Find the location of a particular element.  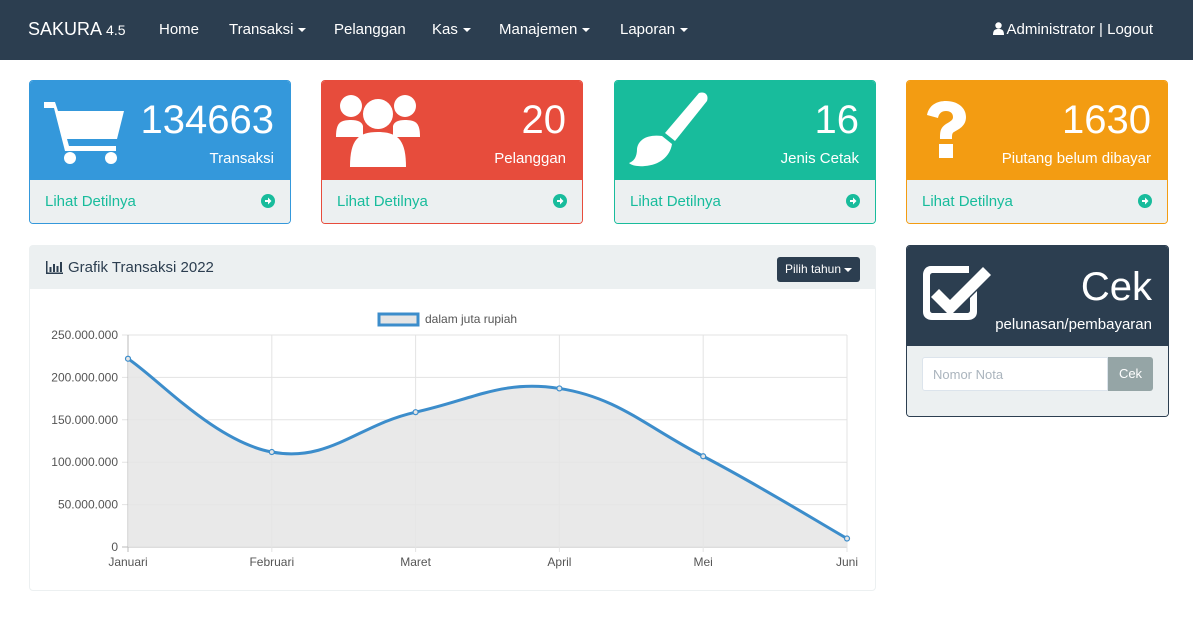

card-transaksi-header: 134663 Transaksi is located at coordinates (160, 130).